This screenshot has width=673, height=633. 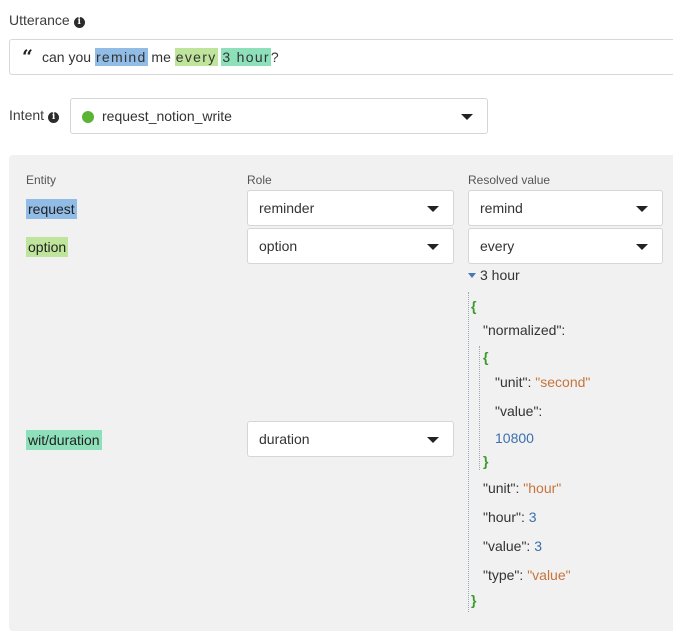 I want to click on json-pair: "type": "value", so click(x=527, y=575).